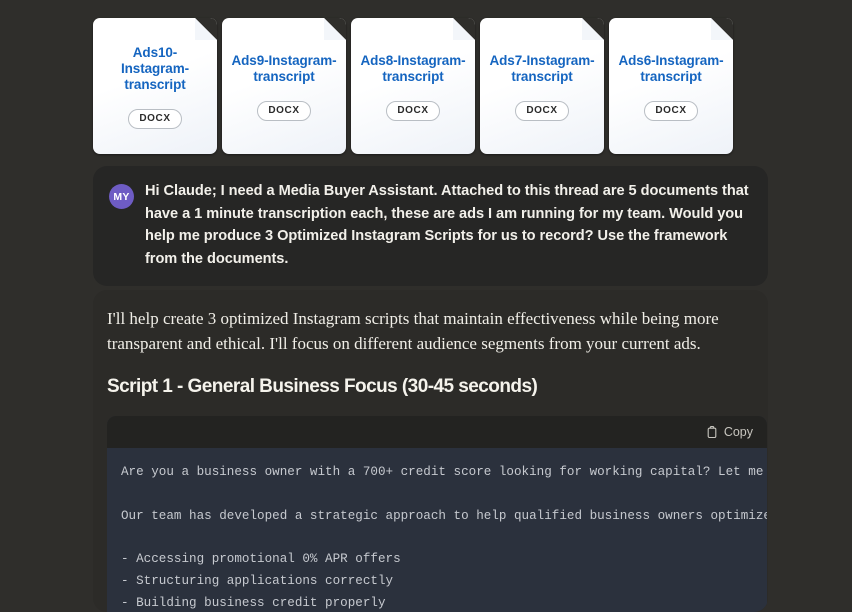 This screenshot has width=852, height=612. What do you see at coordinates (413, 68) in the screenshot?
I see `attachment-file-name: Ads8-Instagram-transcript` at bounding box center [413, 68].